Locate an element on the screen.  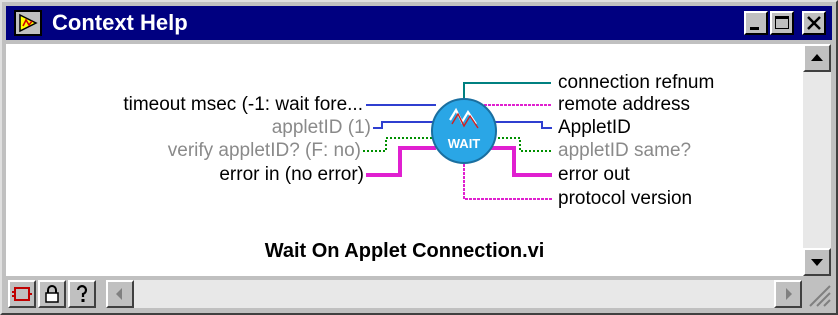
output-label-appletid-same: appletID same? is located at coordinates (625, 150).